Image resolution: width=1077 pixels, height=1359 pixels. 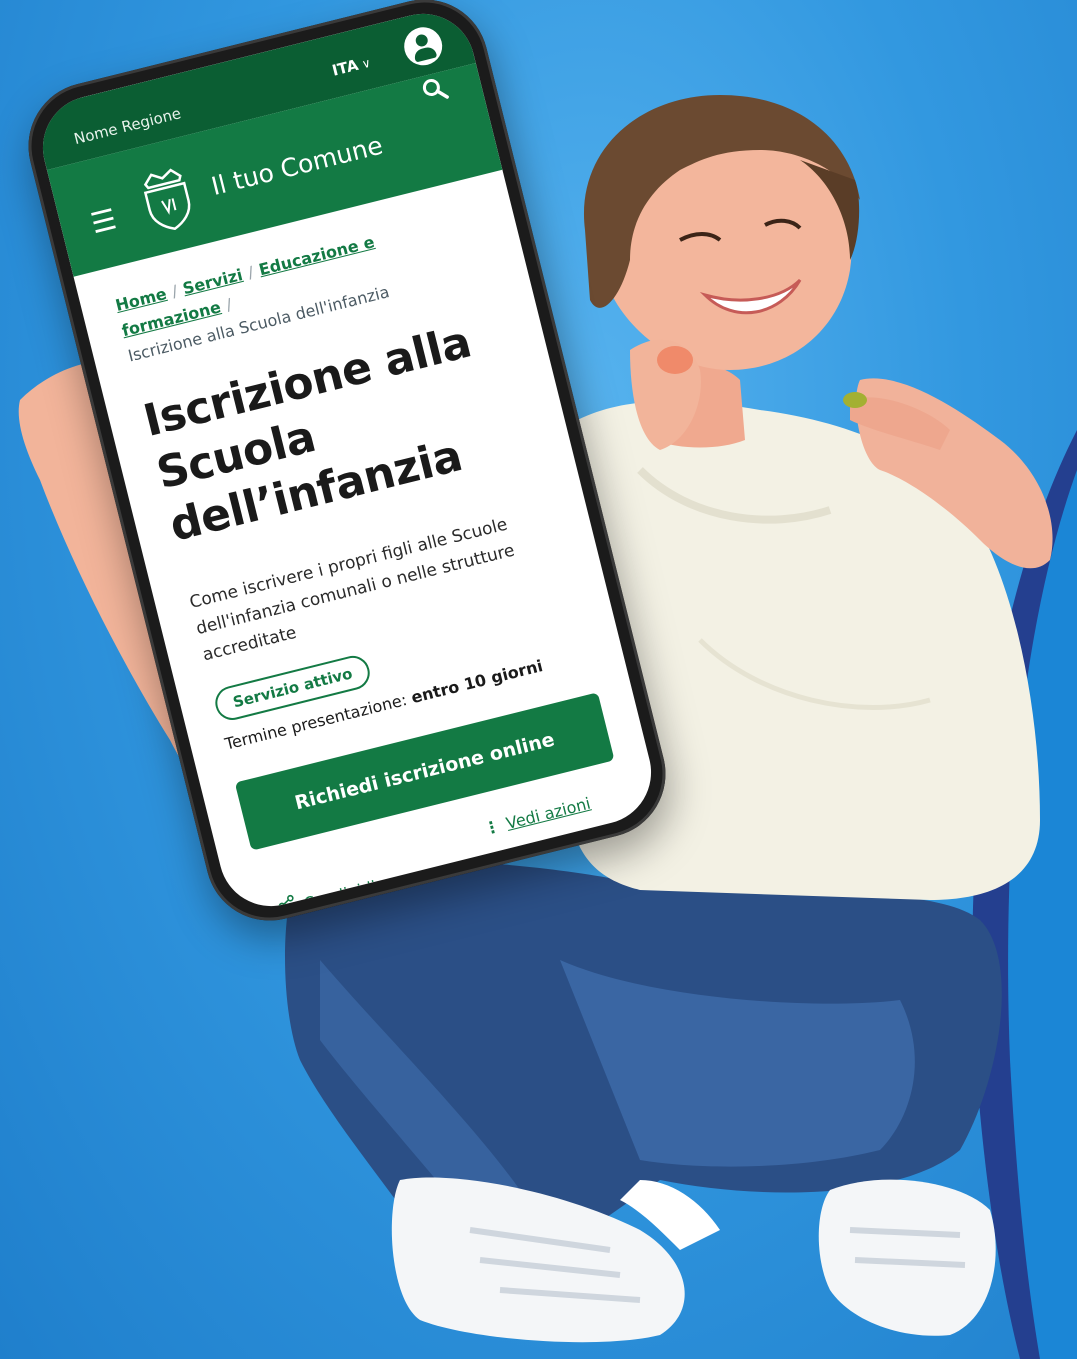 What do you see at coordinates (423, 46) in the screenshot?
I see `user-icon` at bounding box center [423, 46].